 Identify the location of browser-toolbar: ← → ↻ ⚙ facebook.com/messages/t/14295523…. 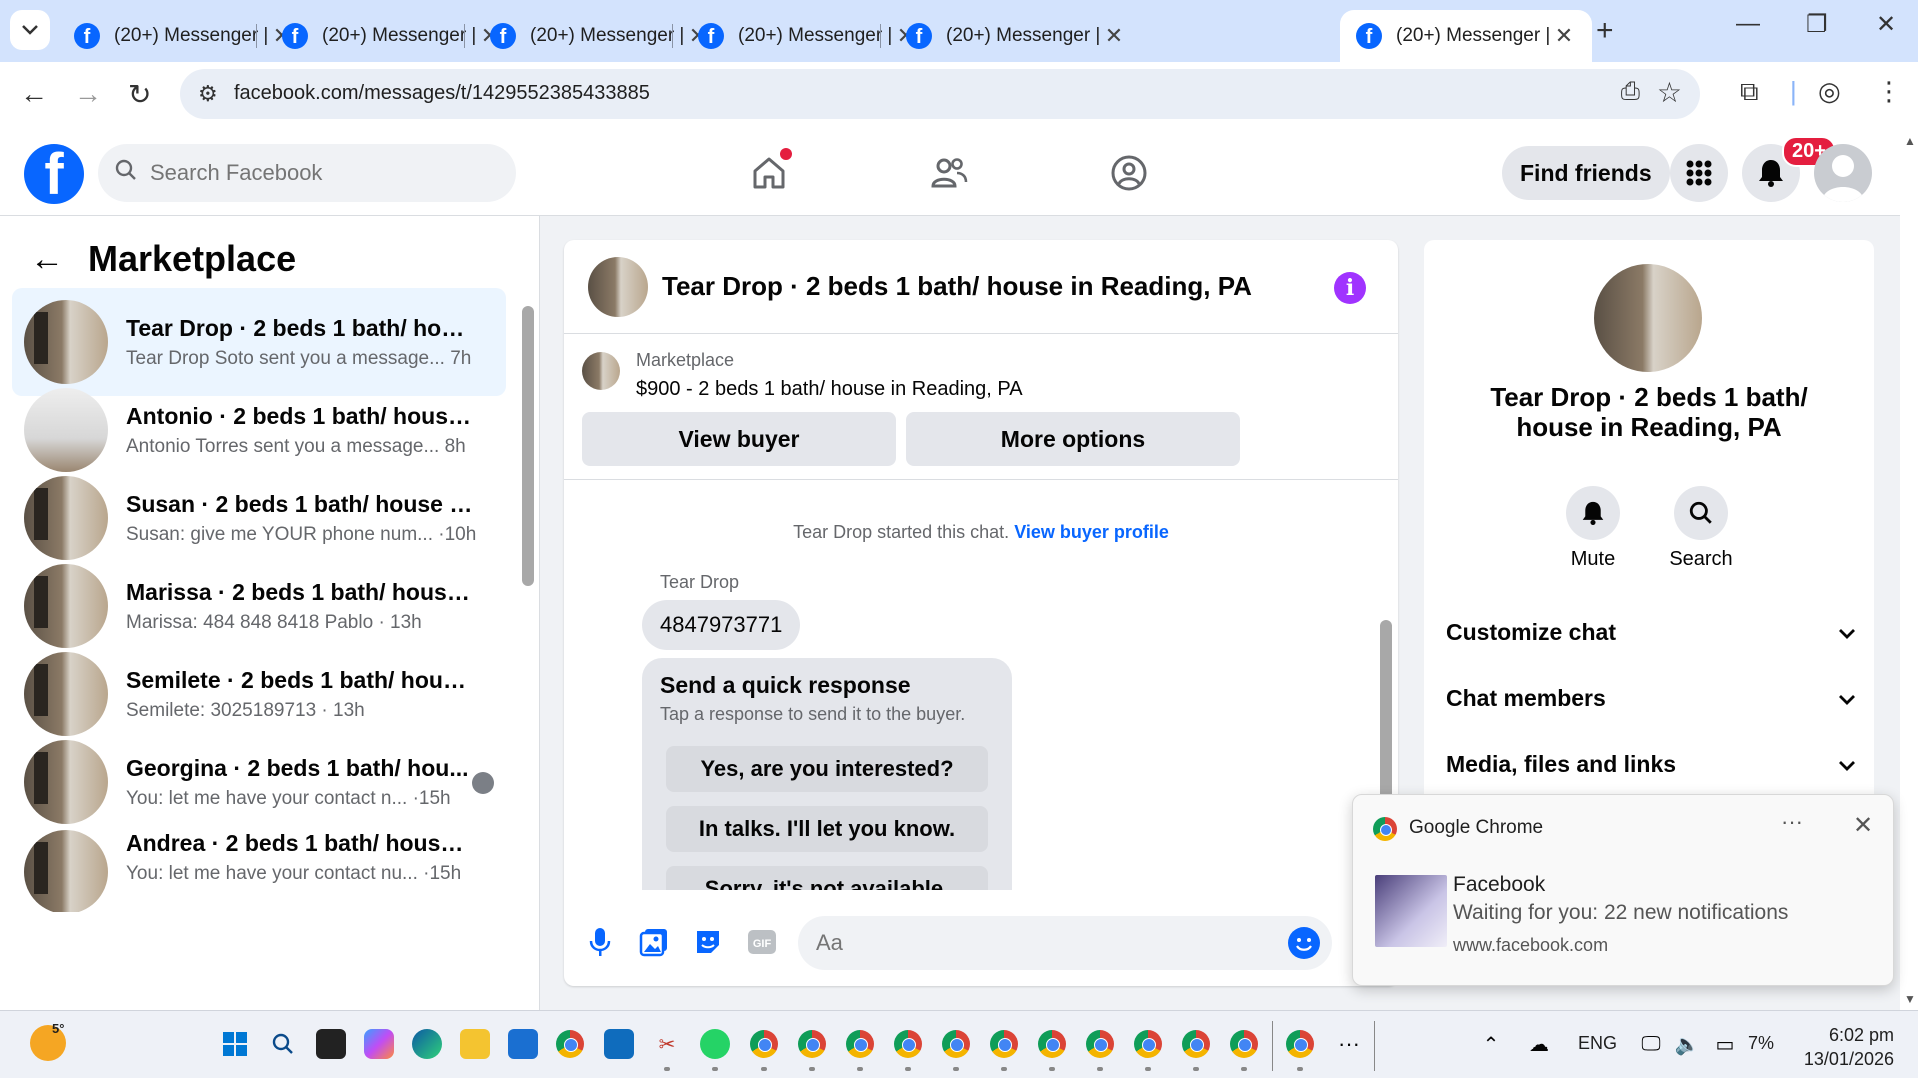
(959, 95).